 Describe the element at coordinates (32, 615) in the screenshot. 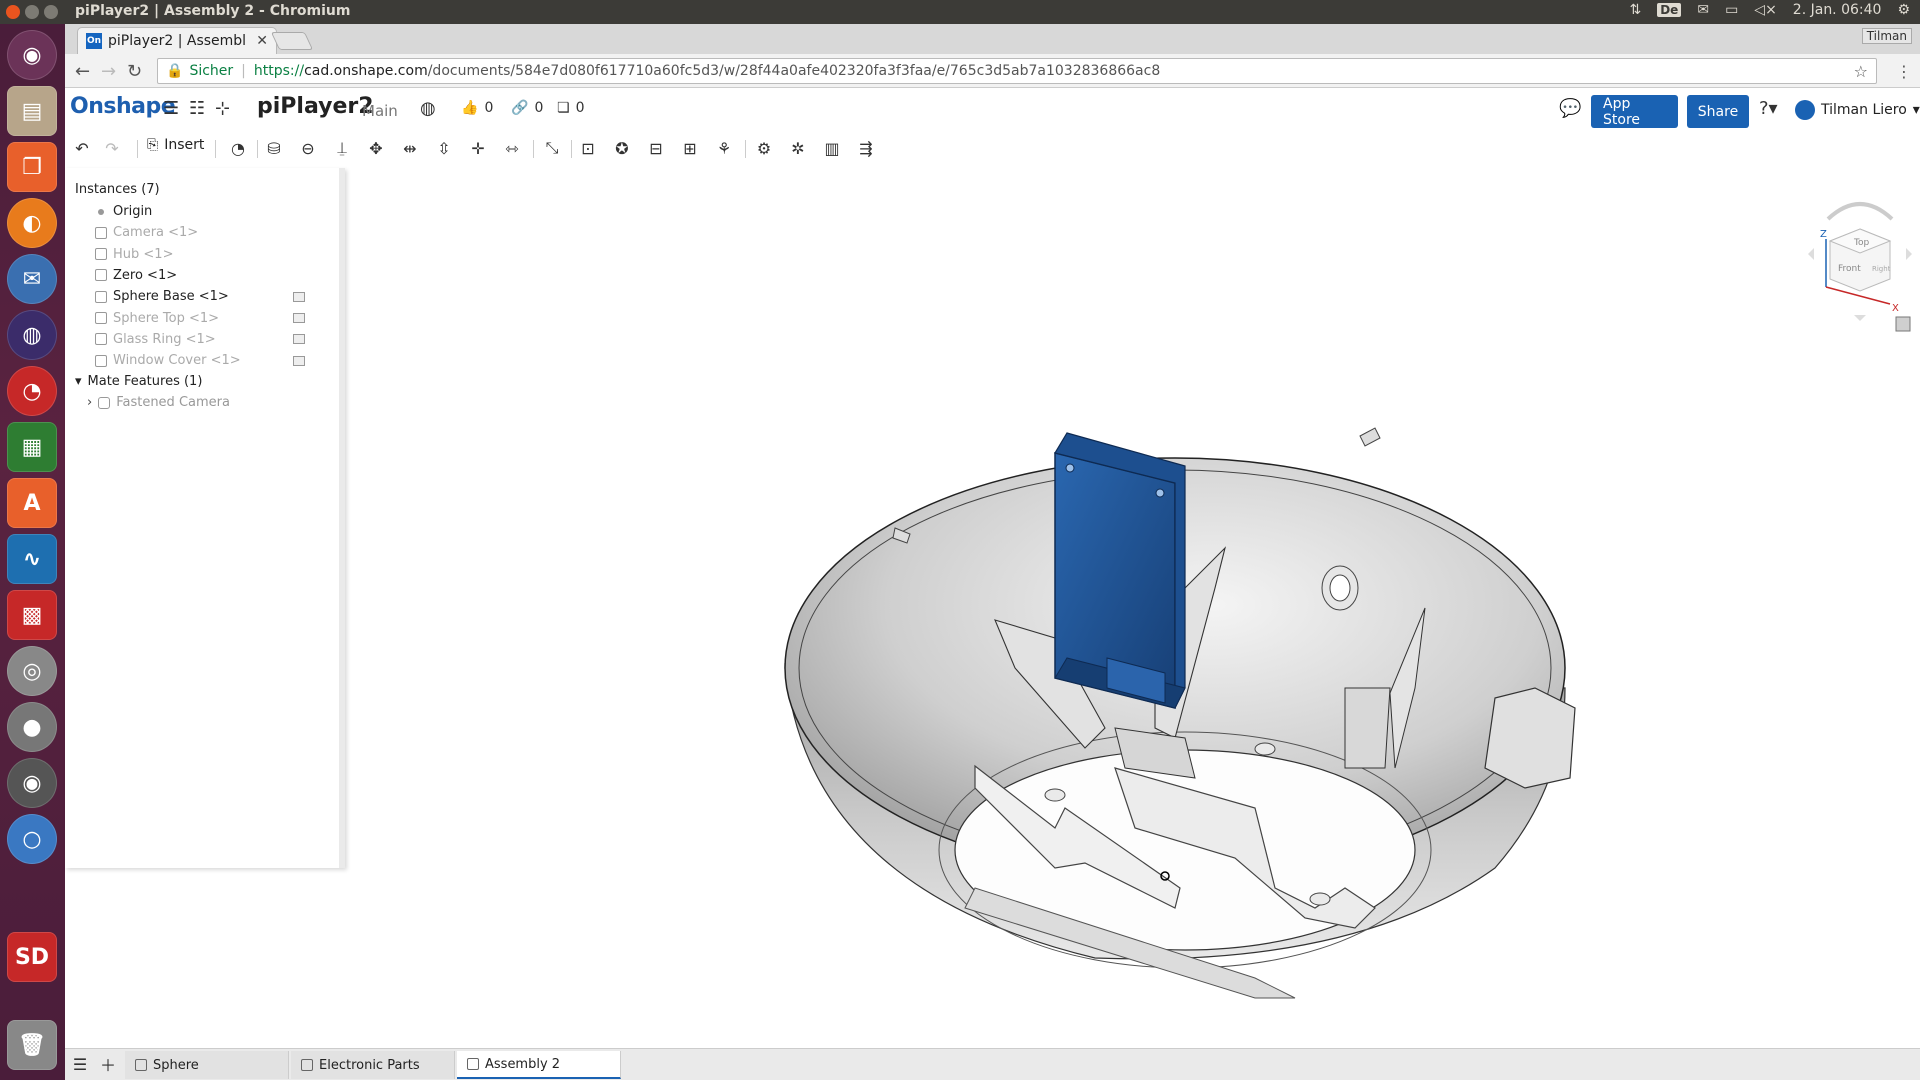

I see `qr-app-icon: ▩` at that location.